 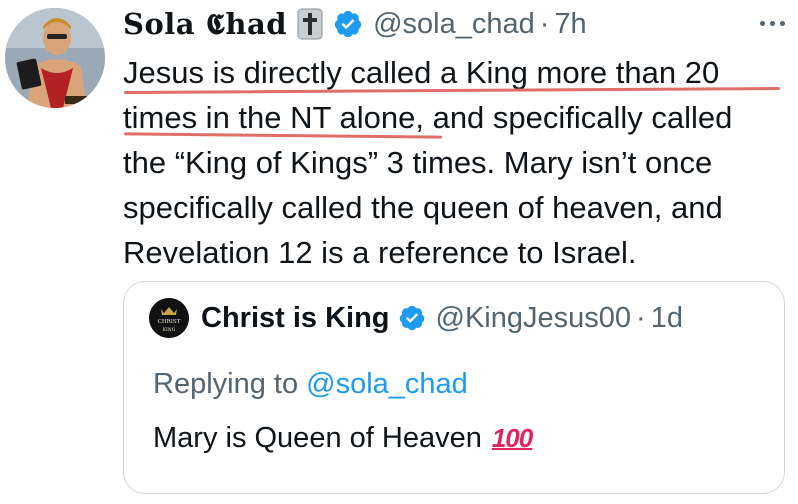 I want to click on more-options-icon, so click(x=772, y=23).